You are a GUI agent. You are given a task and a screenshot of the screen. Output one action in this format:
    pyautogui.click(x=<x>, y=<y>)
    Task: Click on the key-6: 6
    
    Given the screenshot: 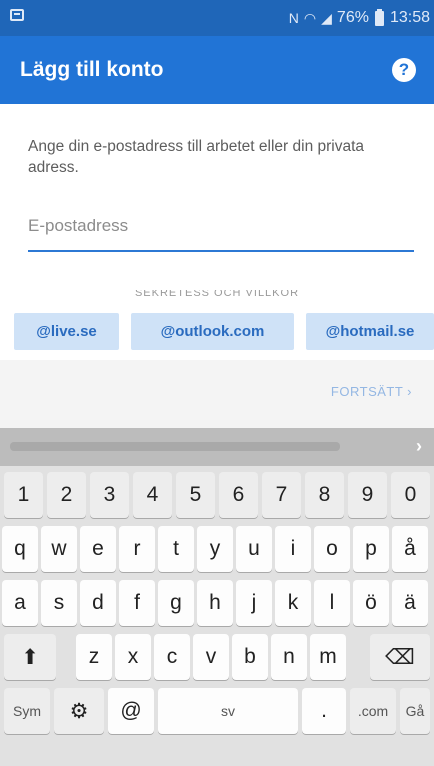 What is the action you would take?
    pyautogui.click(x=238, y=495)
    